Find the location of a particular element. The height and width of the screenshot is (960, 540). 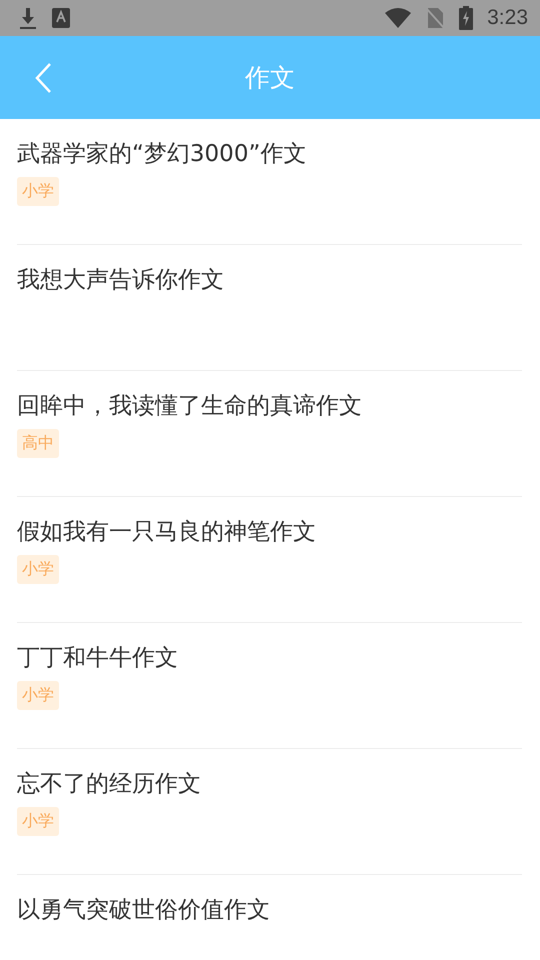

wifi-icon is located at coordinates (398, 18).